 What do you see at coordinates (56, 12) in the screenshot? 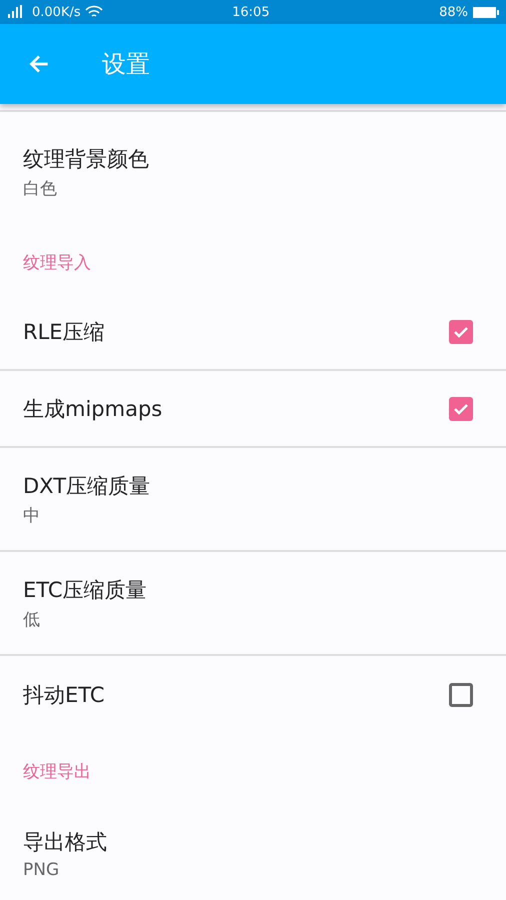
I see `network-speed: 0.00K/s` at bounding box center [56, 12].